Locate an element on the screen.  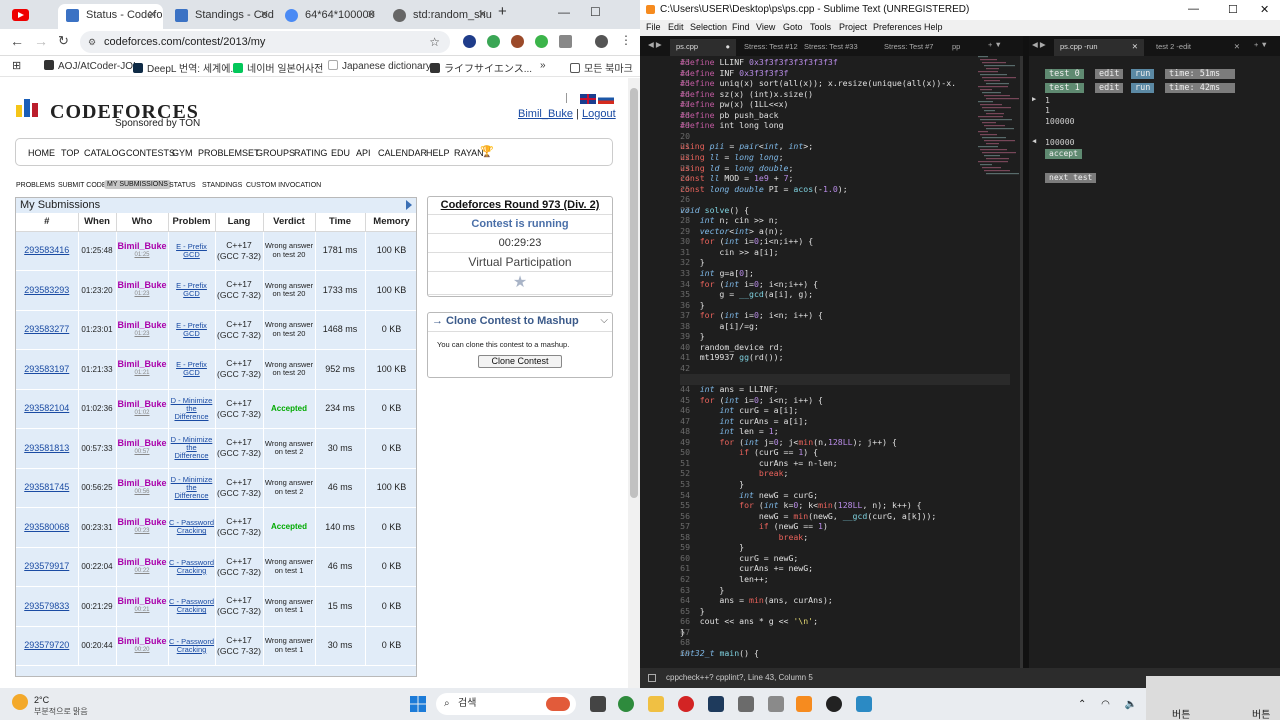
menu-project: Project is located at coordinates (853, 27).